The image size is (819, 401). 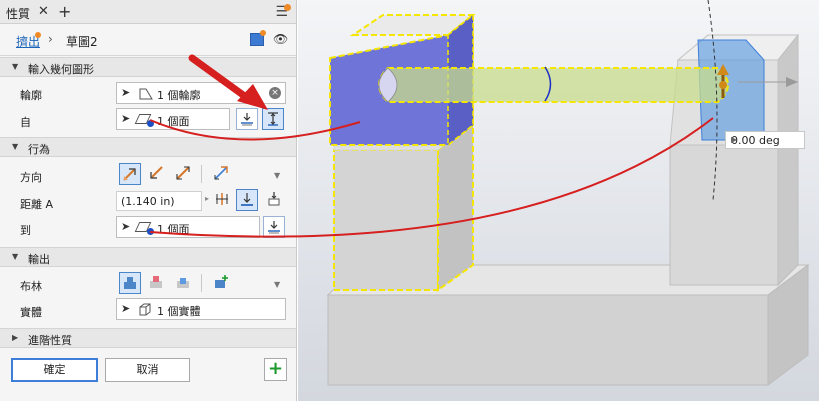 I want to click on boolean-cut-button, so click(x=157, y=283).